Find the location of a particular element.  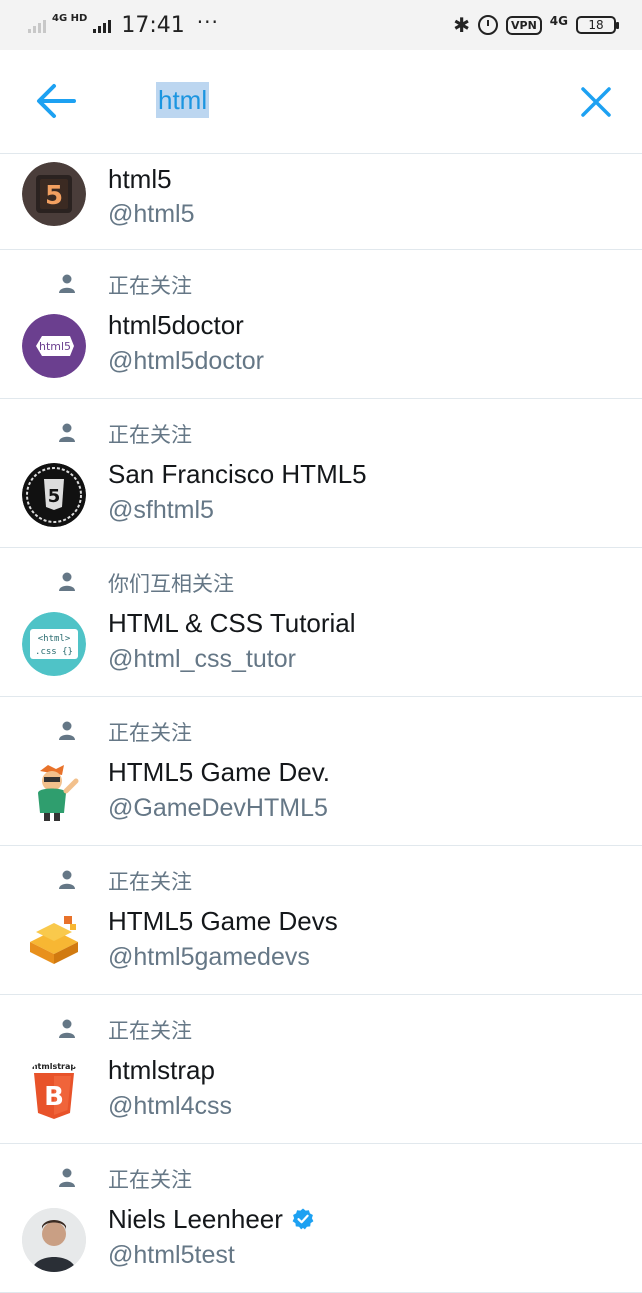

arrow-left-icon is located at coordinates (56, 101).